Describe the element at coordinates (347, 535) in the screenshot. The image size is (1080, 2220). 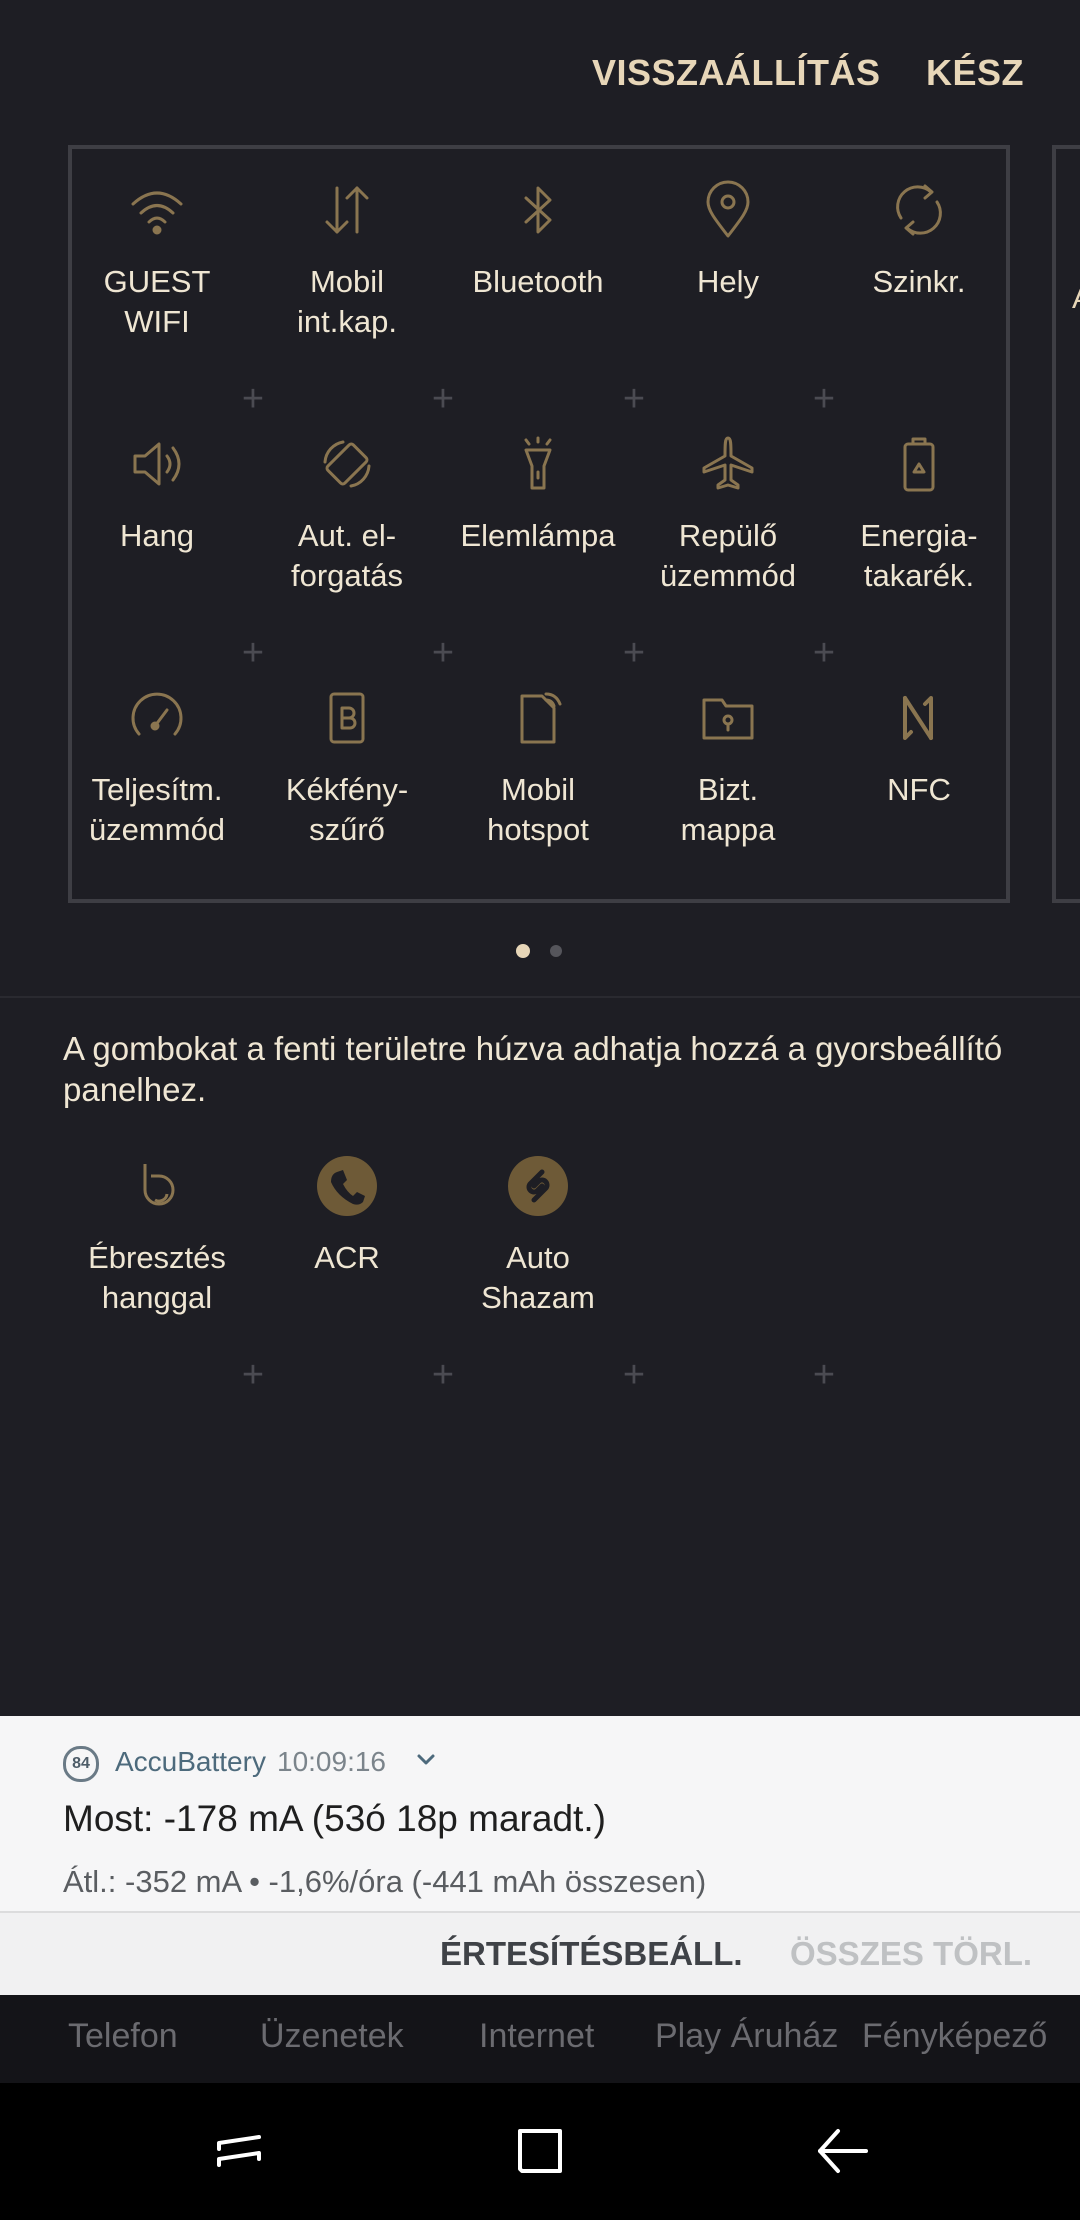
I see `tile-label: Aut. el-` at that location.